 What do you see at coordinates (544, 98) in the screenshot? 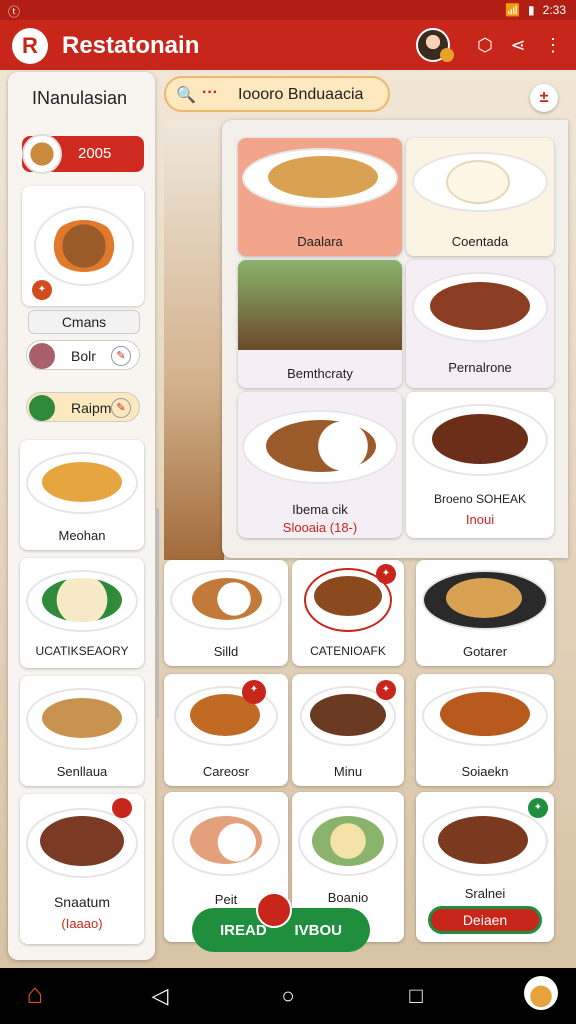
I see `filter-icon: ±` at bounding box center [544, 98].